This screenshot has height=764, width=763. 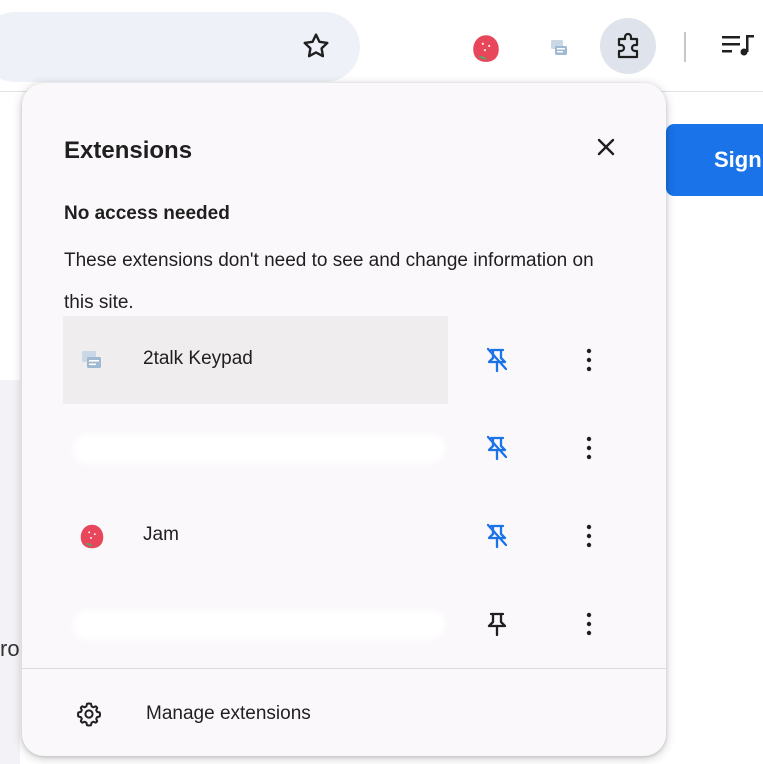 What do you see at coordinates (344, 713) in the screenshot?
I see `manage-extensions-button: Manage extensions` at bounding box center [344, 713].